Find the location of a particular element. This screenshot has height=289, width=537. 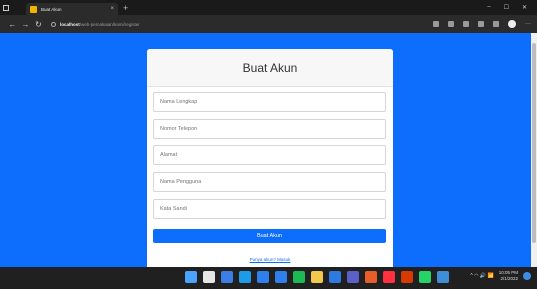

page-scrollbar is located at coordinates (534, 150).